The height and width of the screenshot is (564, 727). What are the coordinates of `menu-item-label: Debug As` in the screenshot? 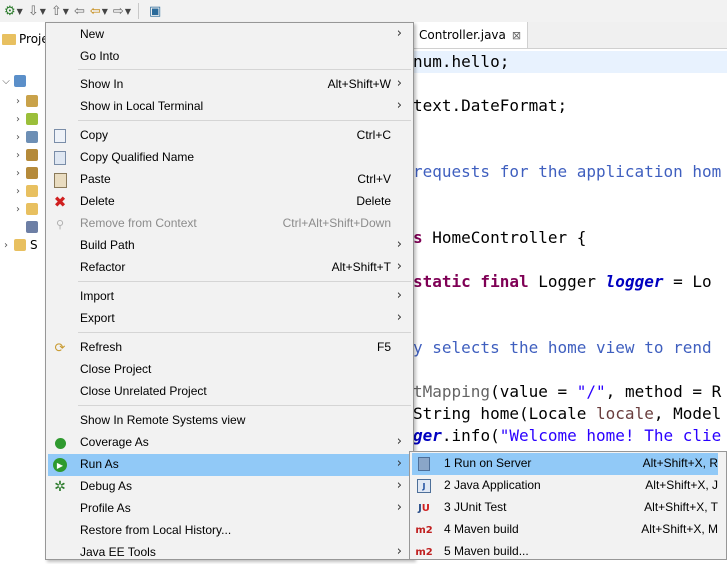 It's located at (106, 486).